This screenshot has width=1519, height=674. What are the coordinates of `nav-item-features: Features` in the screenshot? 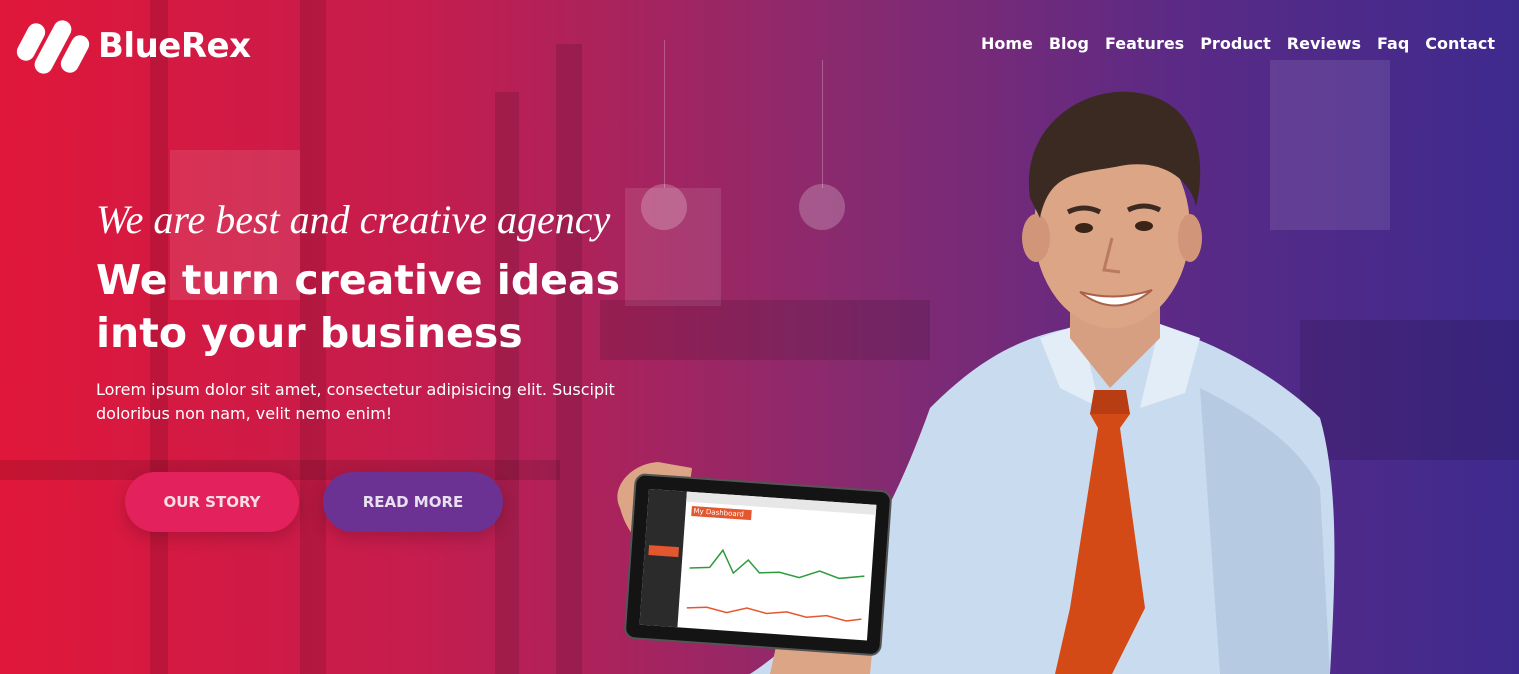 It's located at (1144, 43).